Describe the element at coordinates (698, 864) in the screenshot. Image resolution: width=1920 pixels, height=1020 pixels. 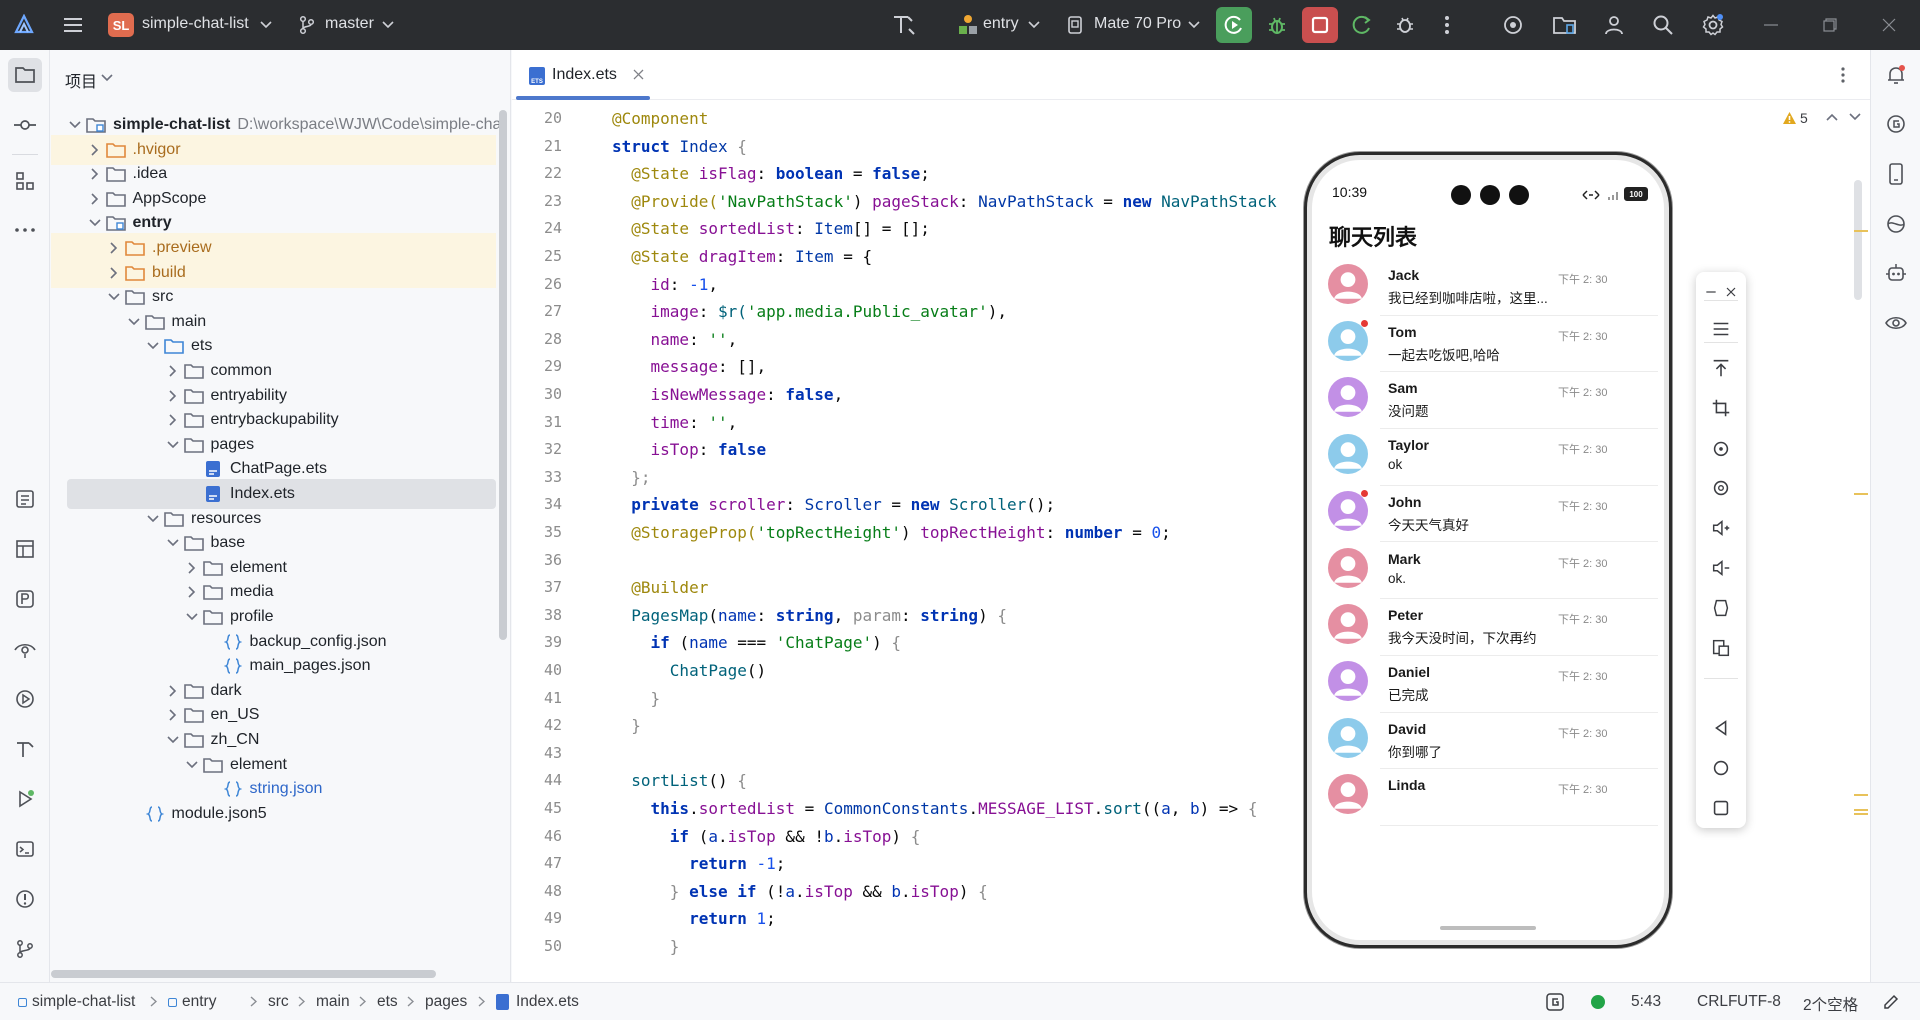
I see `code-line: return -1;` at that location.